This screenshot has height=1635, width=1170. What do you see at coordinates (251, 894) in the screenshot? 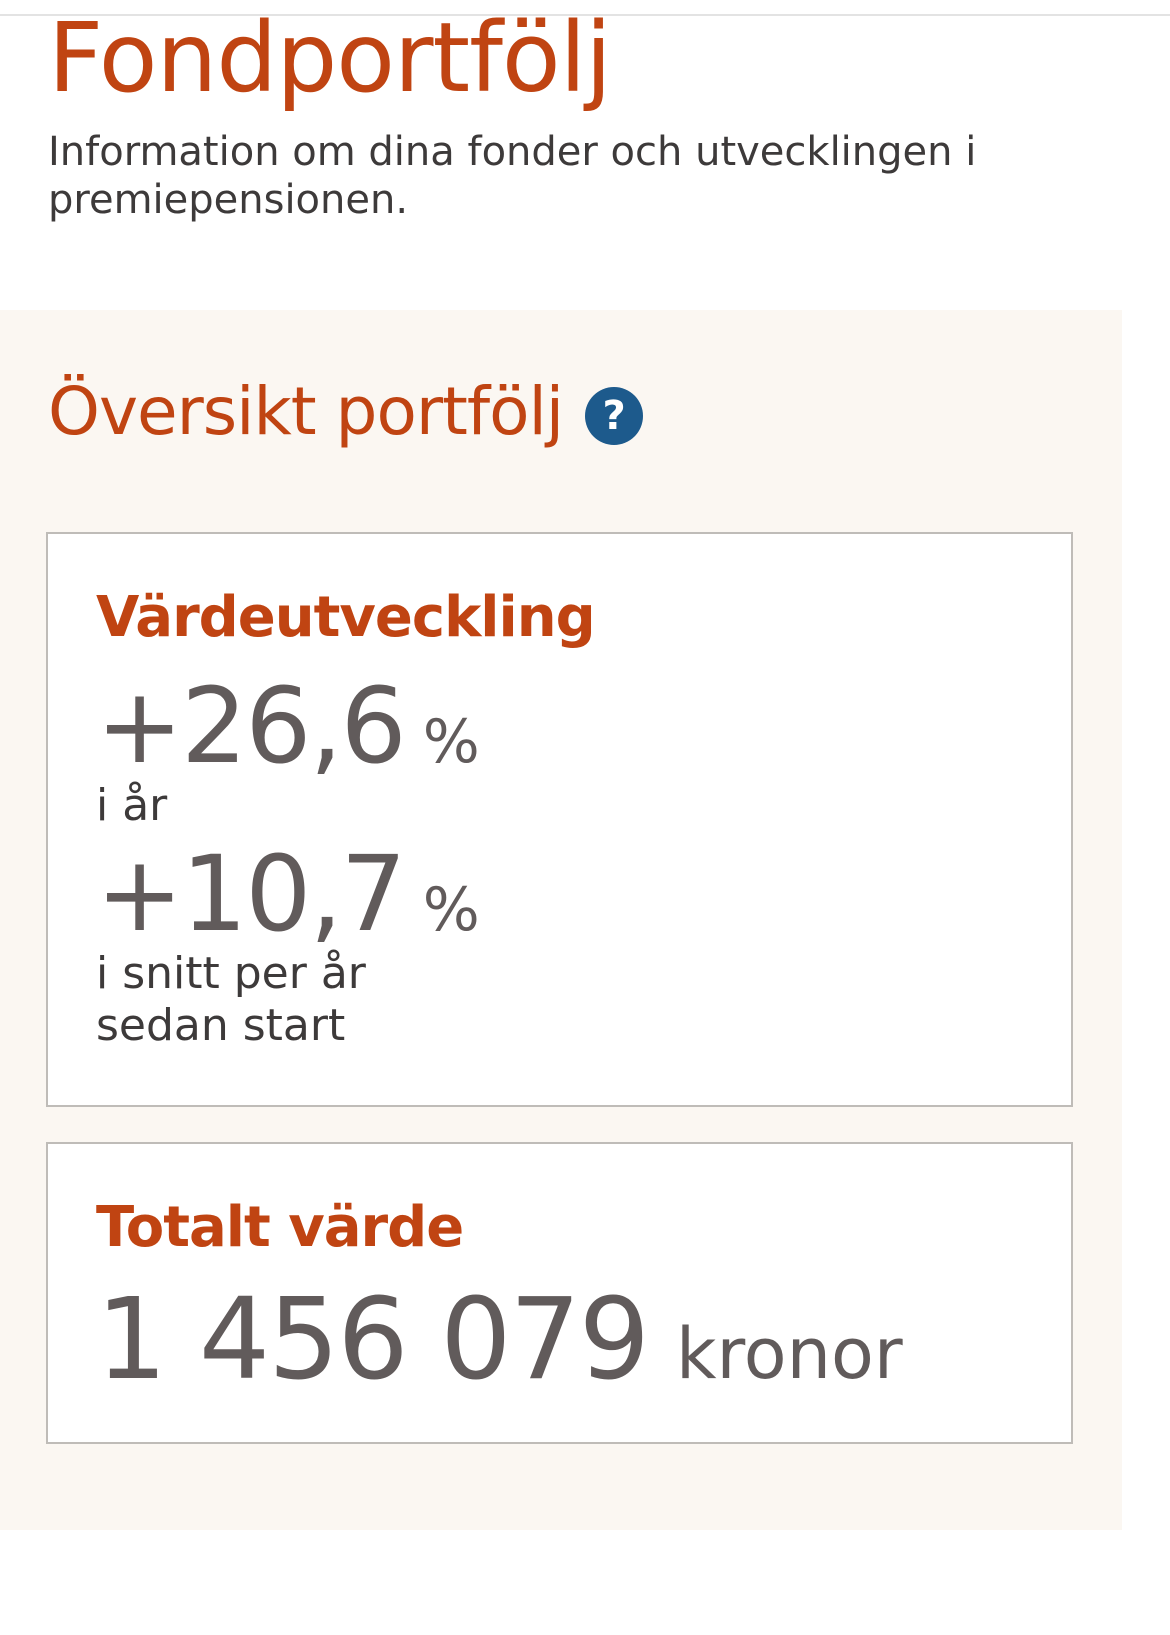
I see `since-start-value: +10,7` at bounding box center [251, 894].